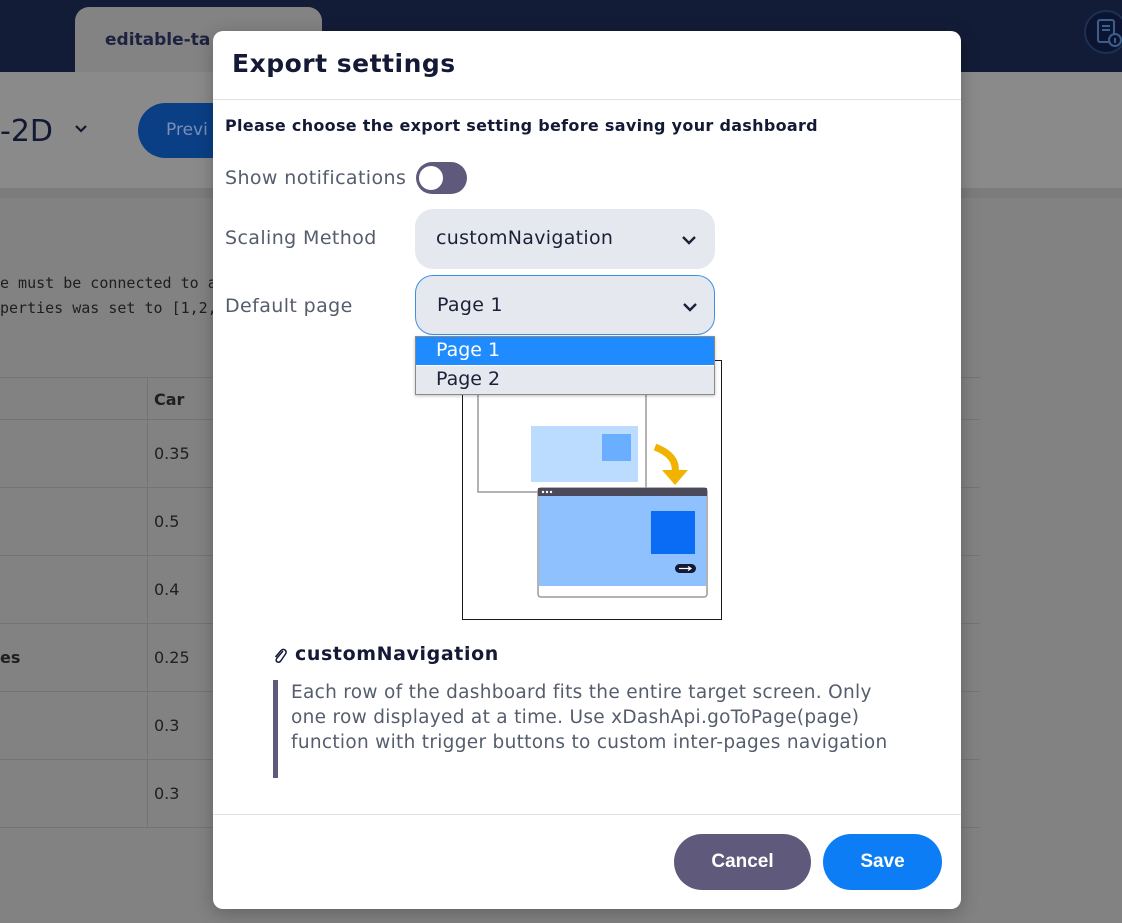  What do you see at coordinates (565, 351) in the screenshot?
I see `dropdown-option-page-1: Page 1` at bounding box center [565, 351].